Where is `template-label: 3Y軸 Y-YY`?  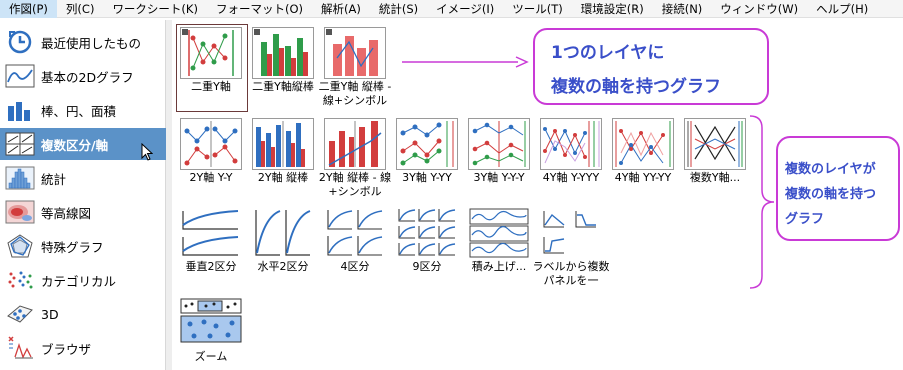
template-label: 3Y軸 Y-YY is located at coordinates (427, 177).